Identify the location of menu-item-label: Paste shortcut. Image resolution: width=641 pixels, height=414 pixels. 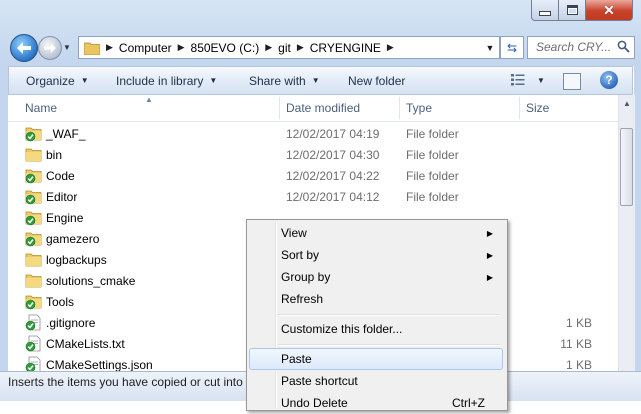
(319, 381).